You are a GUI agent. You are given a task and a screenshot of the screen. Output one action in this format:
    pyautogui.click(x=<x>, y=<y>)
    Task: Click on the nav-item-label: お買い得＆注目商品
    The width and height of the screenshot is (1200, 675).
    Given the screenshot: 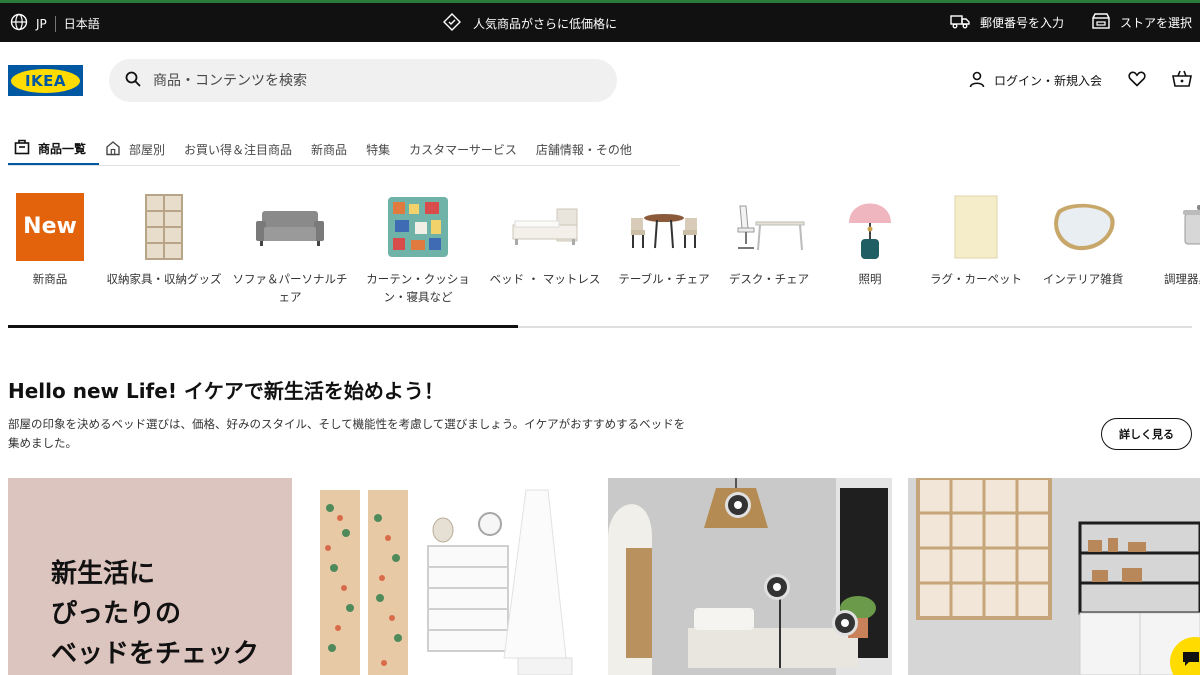 What is the action you would take?
    pyautogui.click(x=238, y=149)
    